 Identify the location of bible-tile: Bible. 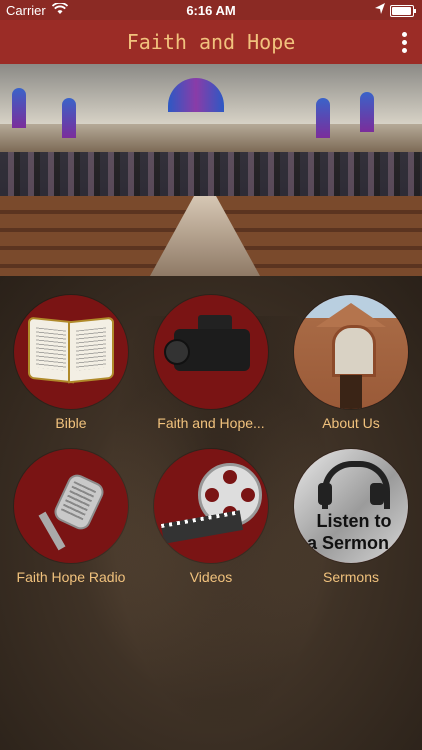
(71, 363).